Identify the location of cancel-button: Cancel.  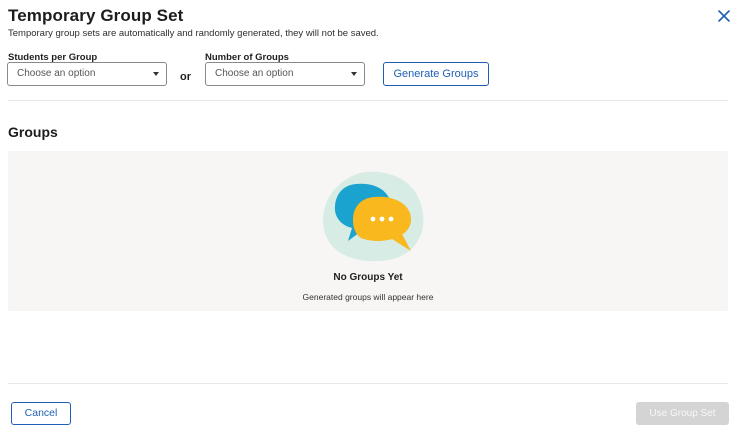
(41, 413).